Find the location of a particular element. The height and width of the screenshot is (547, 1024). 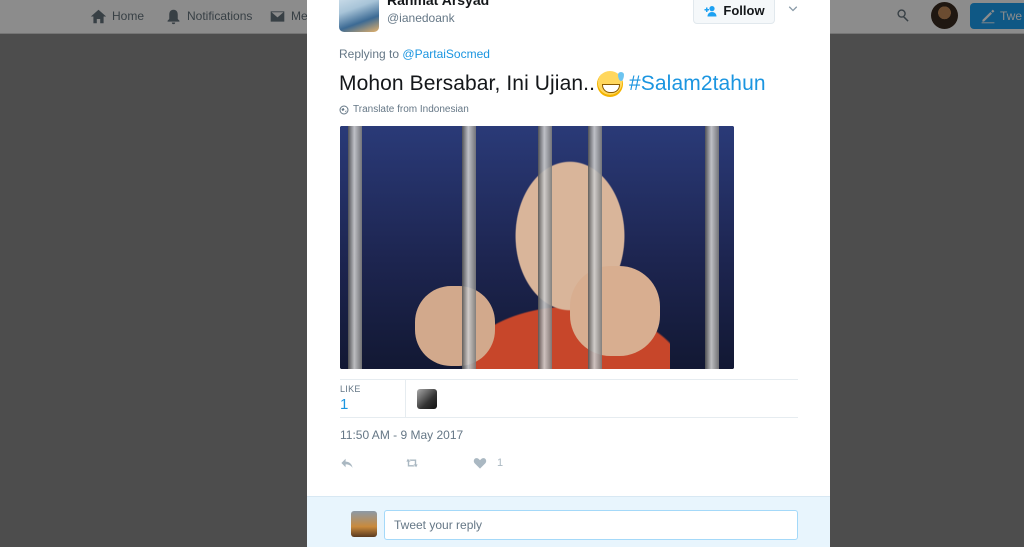

author-handle: @ianedoank is located at coordinates (421, 18).